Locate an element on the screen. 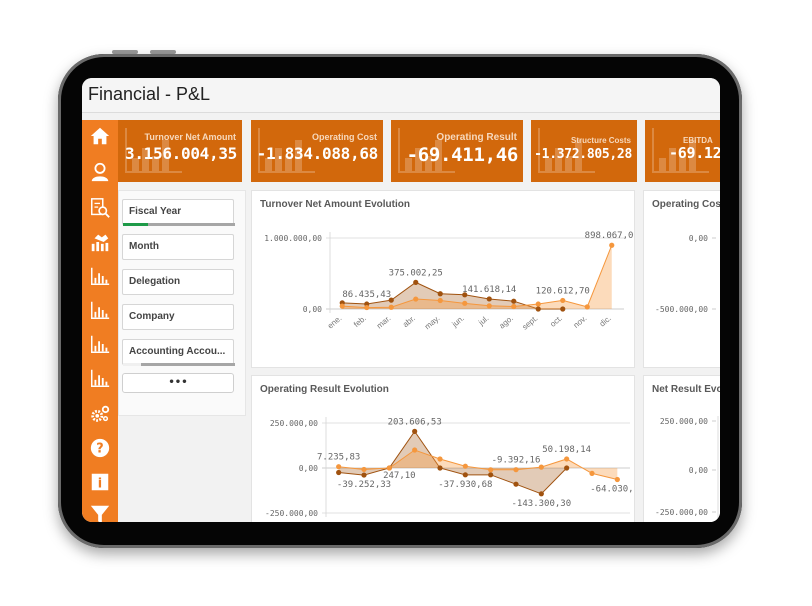  filter-label: Fiscal Year is located at coordinates (155, 211).